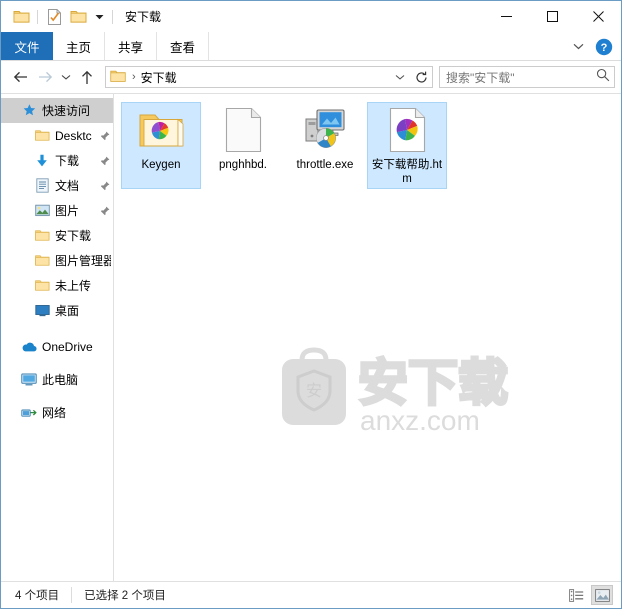 The width and height of the screenshot is (622, 609). What do you see at coordinates (325, 165) in the screenshot?
I see `file-name: throttle.exe` at bounding box center [325, 165].